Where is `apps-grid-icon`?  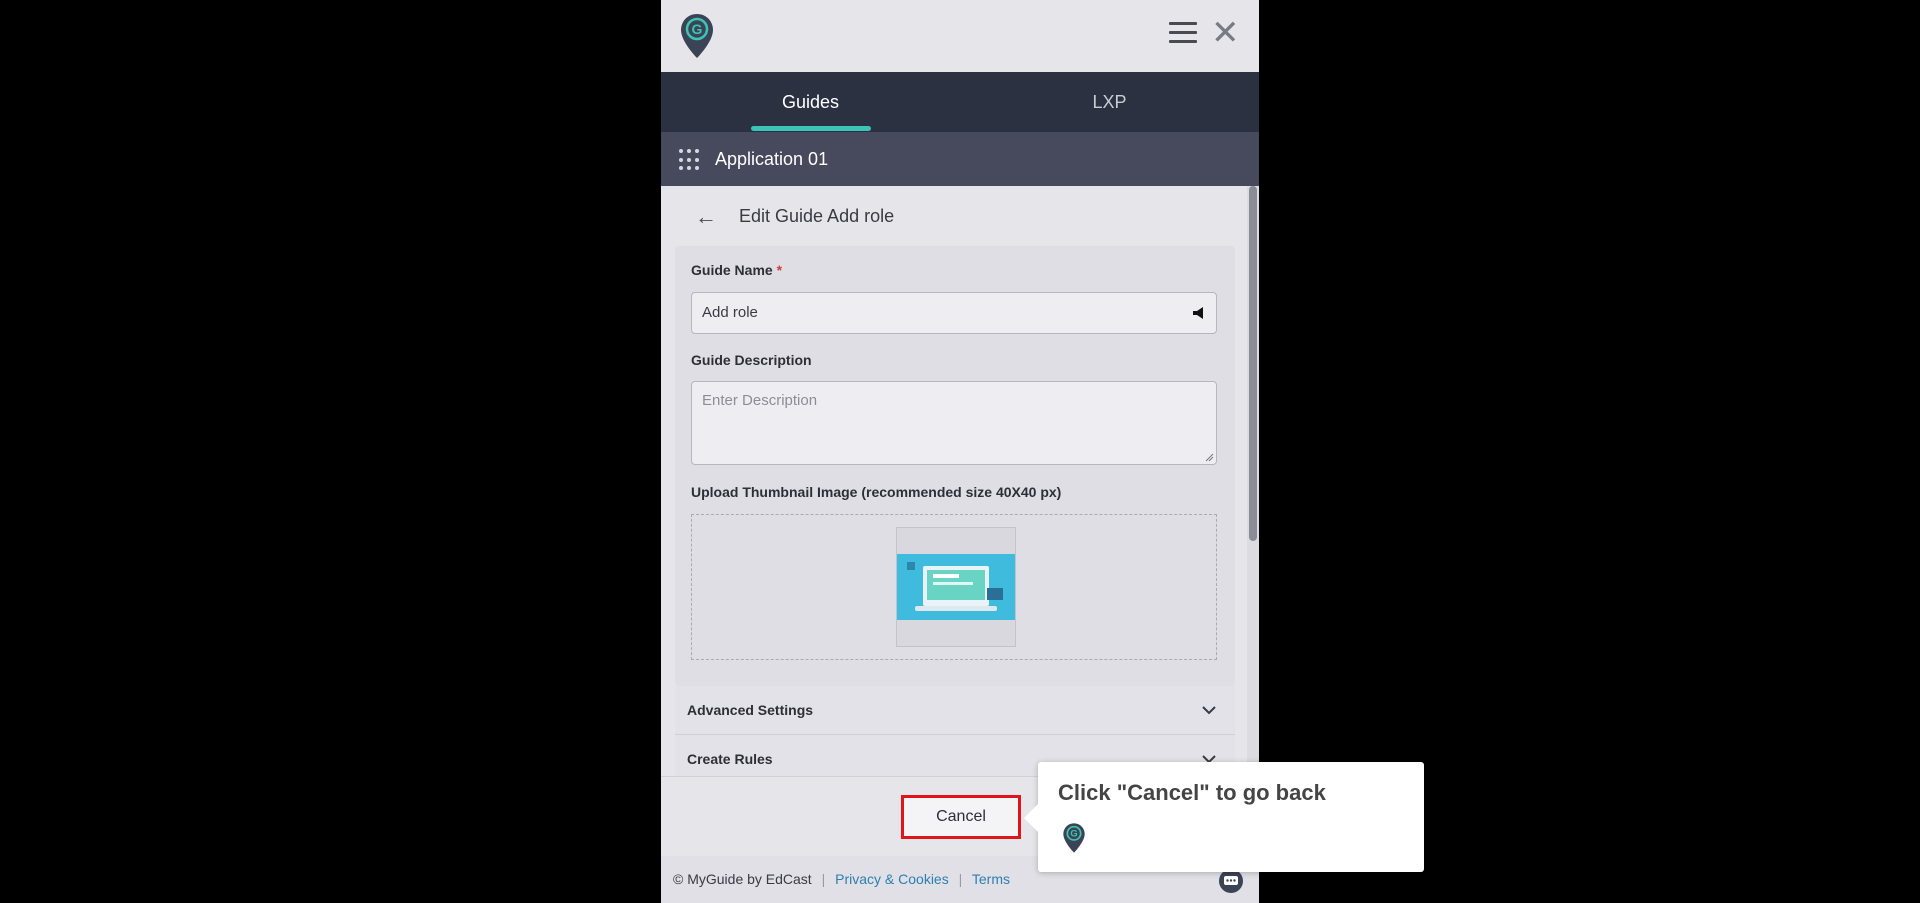 apps-grid-icon is located at coordinates (690, 160).